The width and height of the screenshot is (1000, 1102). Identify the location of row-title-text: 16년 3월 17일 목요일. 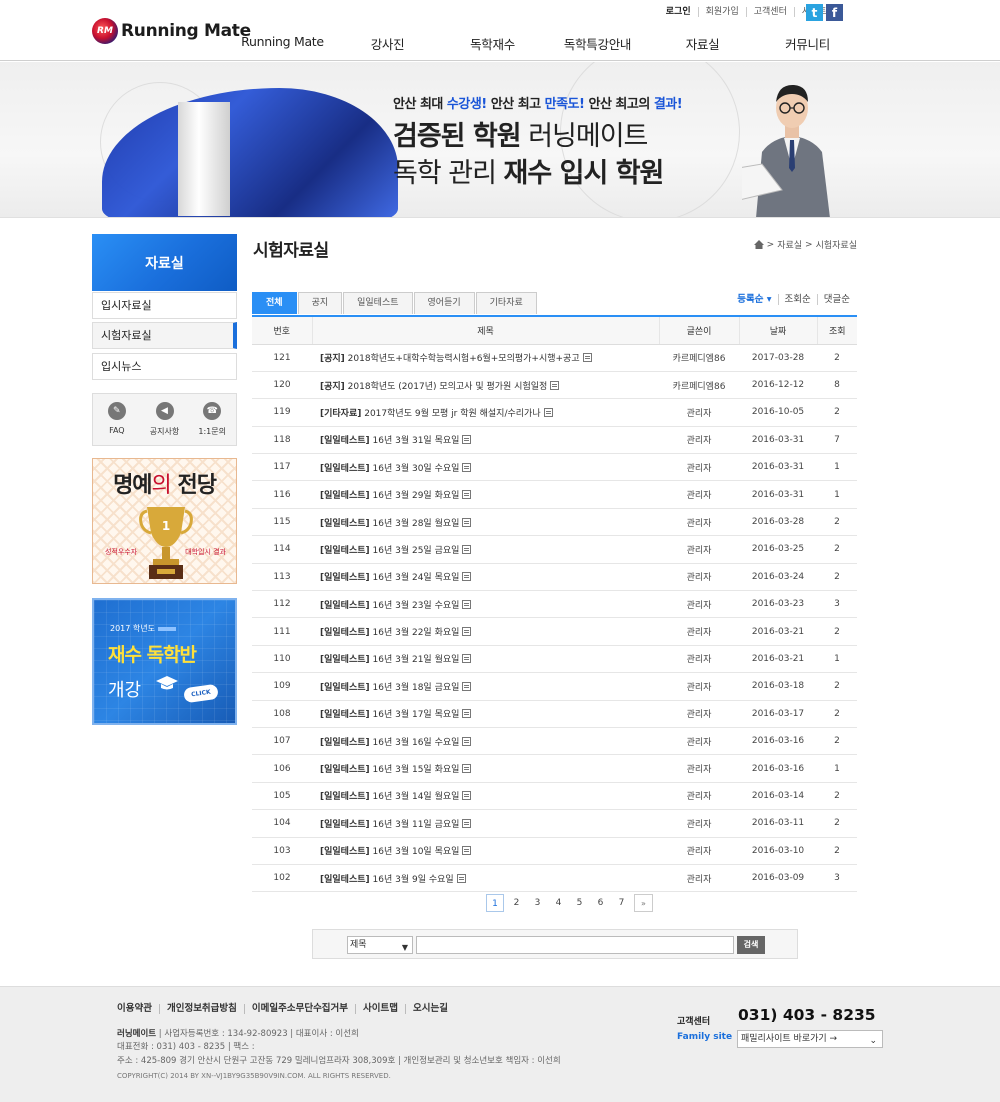
(416, 715).